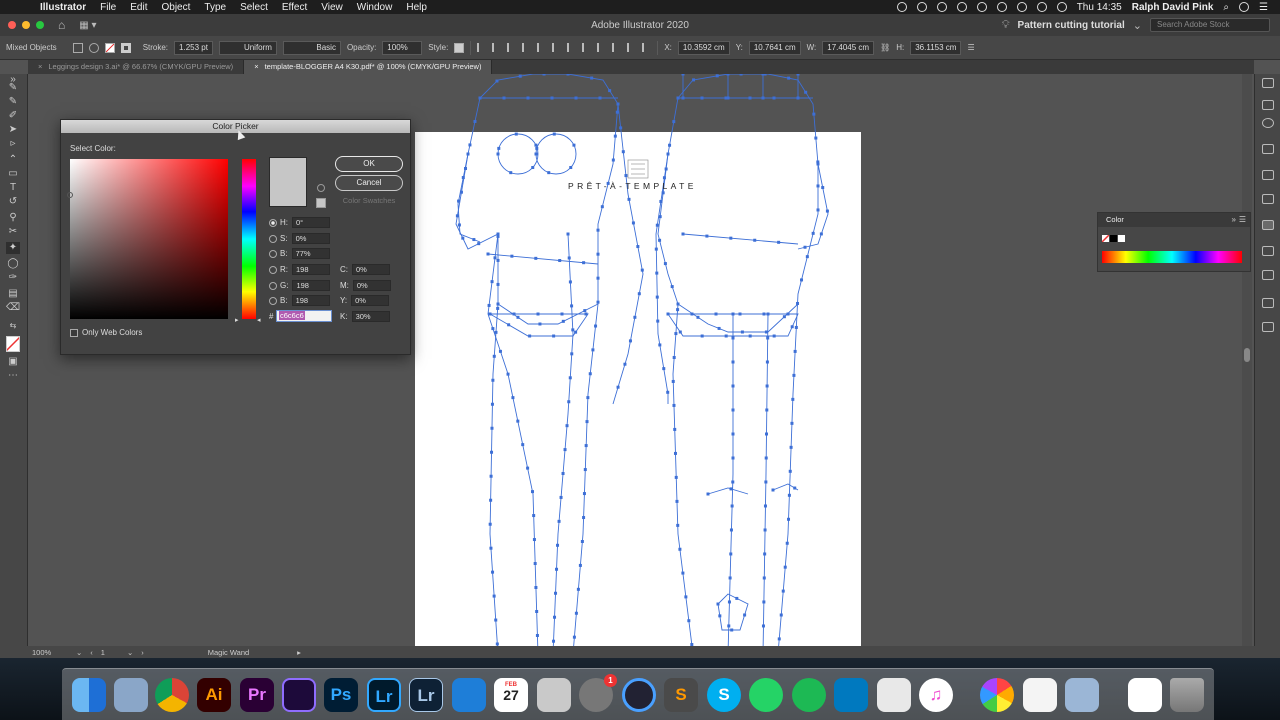  I want to click on zoom-select: 100%, so click(52, 652).